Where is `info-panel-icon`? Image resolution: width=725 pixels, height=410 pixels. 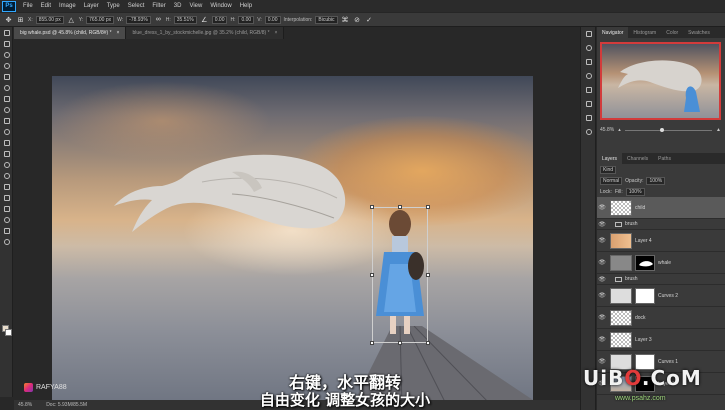
info-panel-icon is located at coordinates (589, 132).